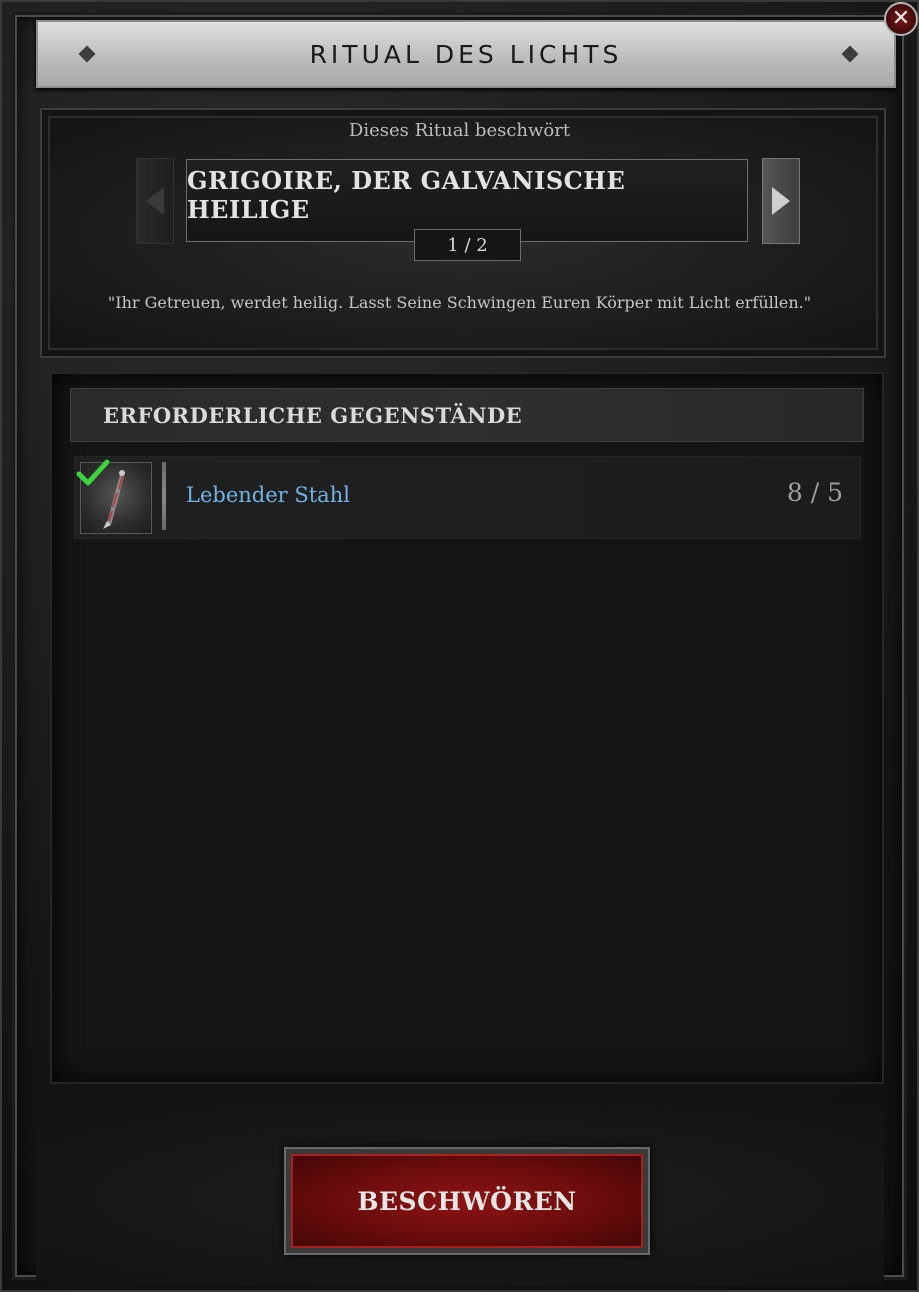  I want to click on arrow-right-icon, so click(781, 201).